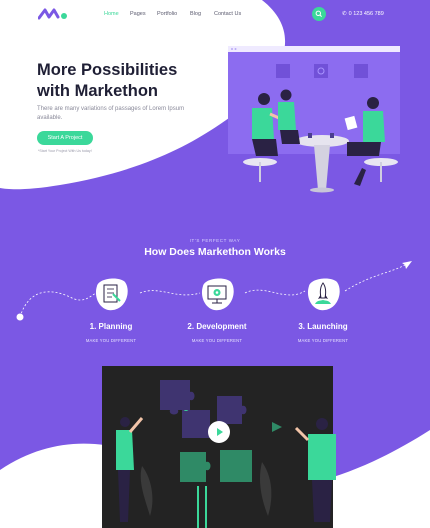 Image resolution: width=430 pixels, height=528 pixels. Describe the element at coordinates (217, 326) in the screenshot. I see `step-title-development: 2. Development` at that location.